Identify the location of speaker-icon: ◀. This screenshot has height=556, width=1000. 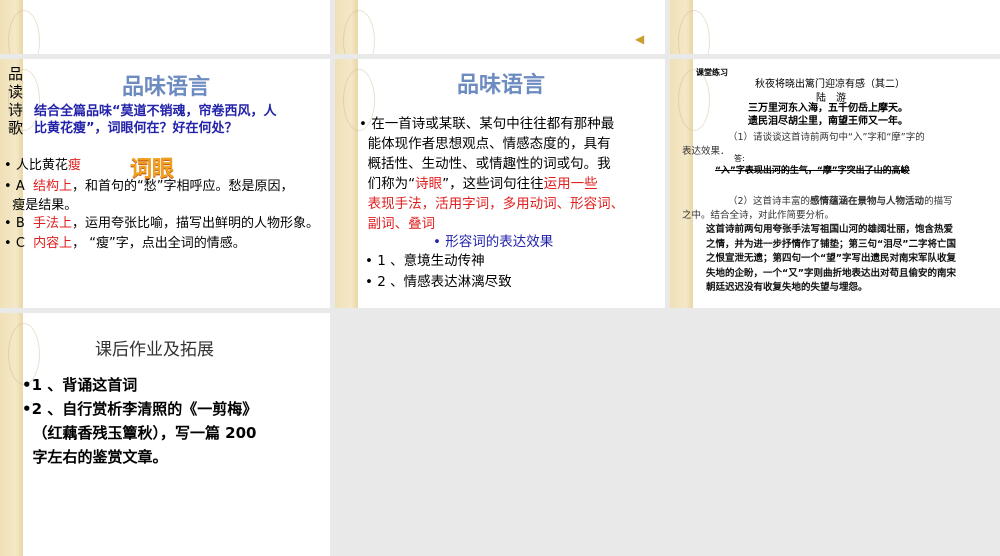
(639, 39).